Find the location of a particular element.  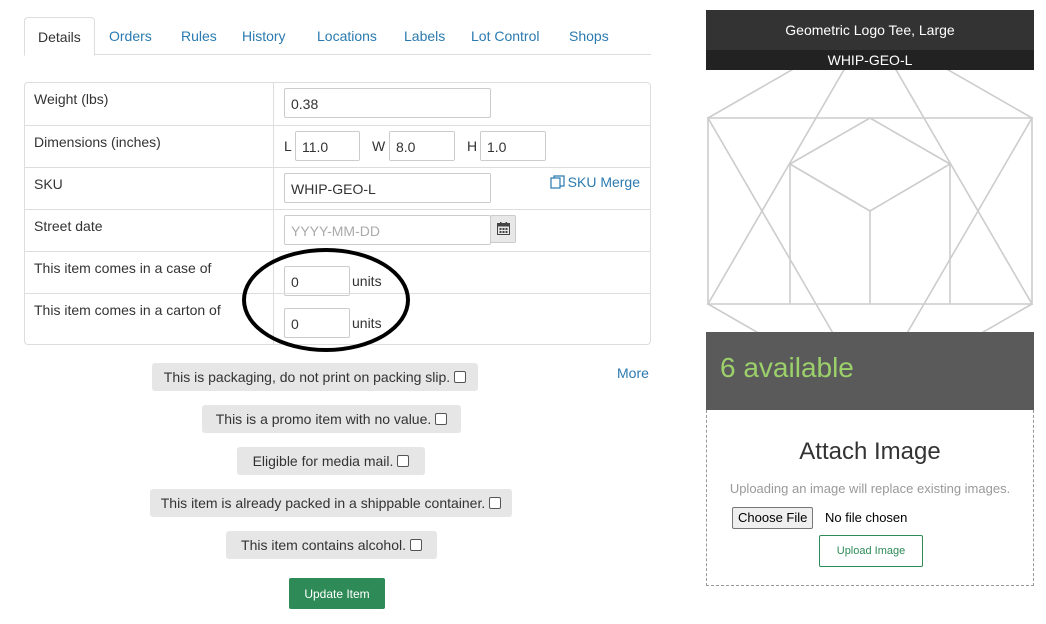

calendar-button is located at coordinates (503, 229).